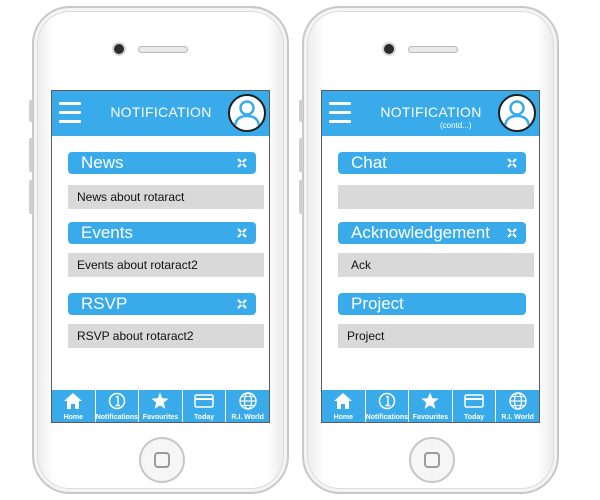  Describe the element at coordinates (369, 162) in the screenshot. I see `section-title: Chat` at that location.